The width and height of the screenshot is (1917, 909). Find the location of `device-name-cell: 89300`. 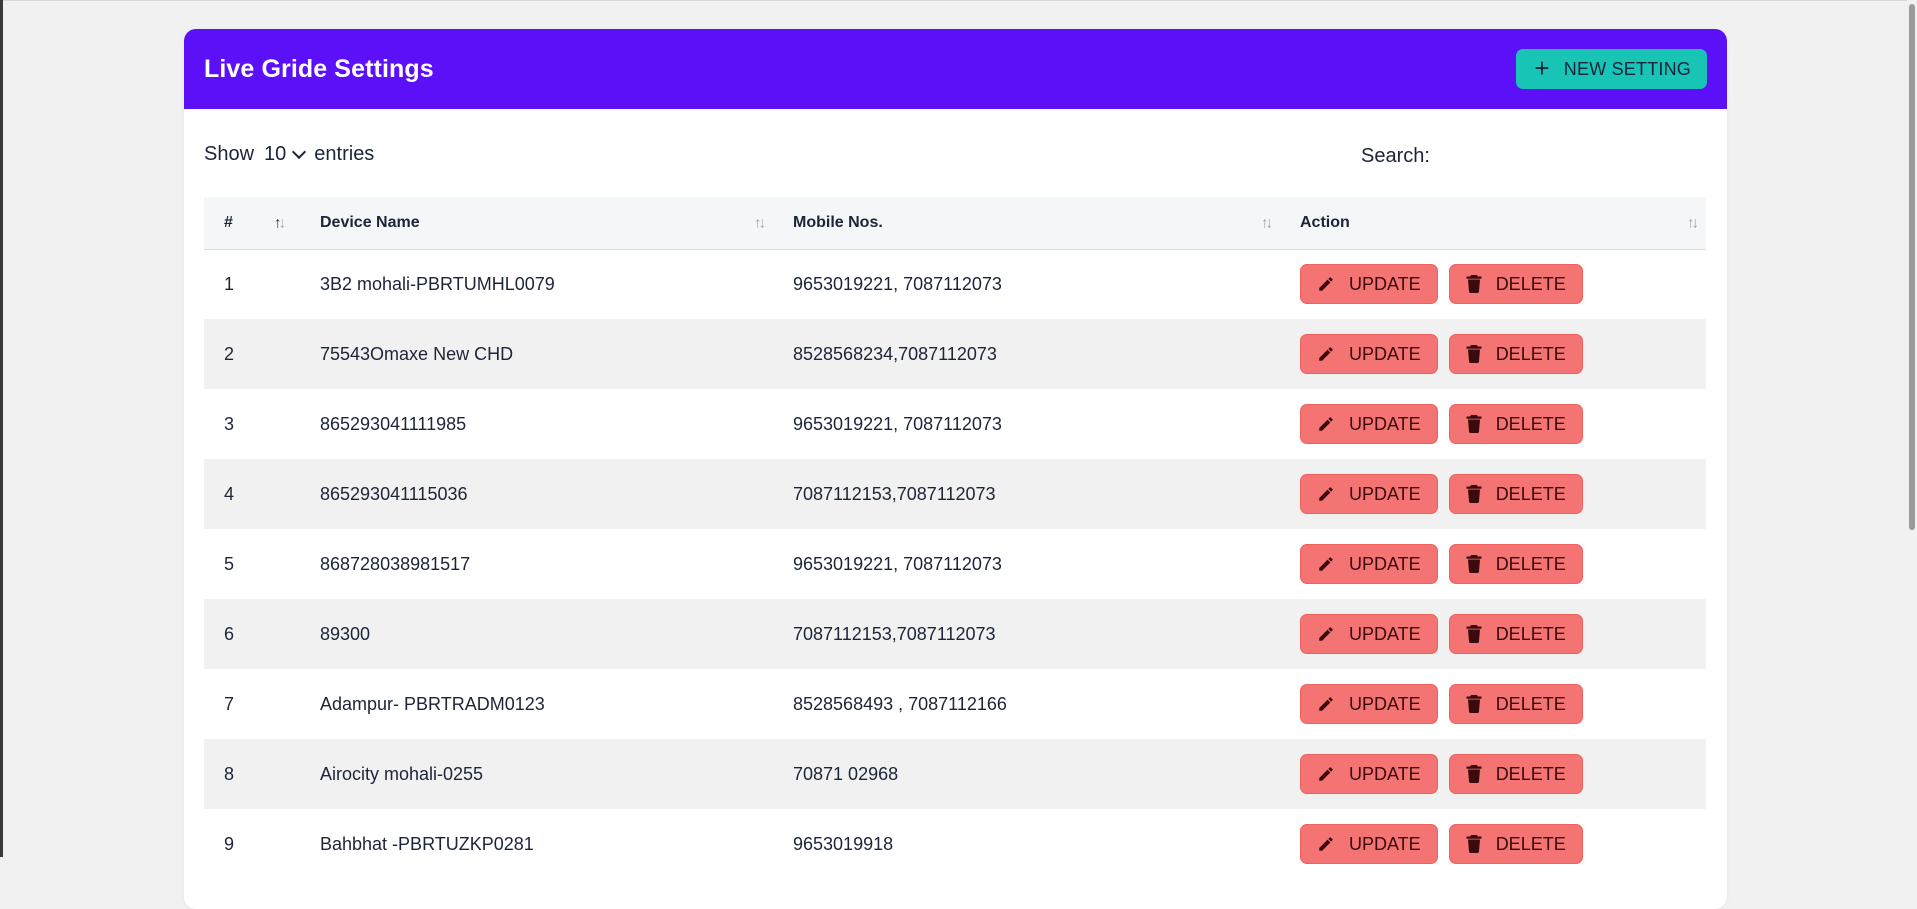

device-name-cell: 89300 is located at coordinates (345, 633).